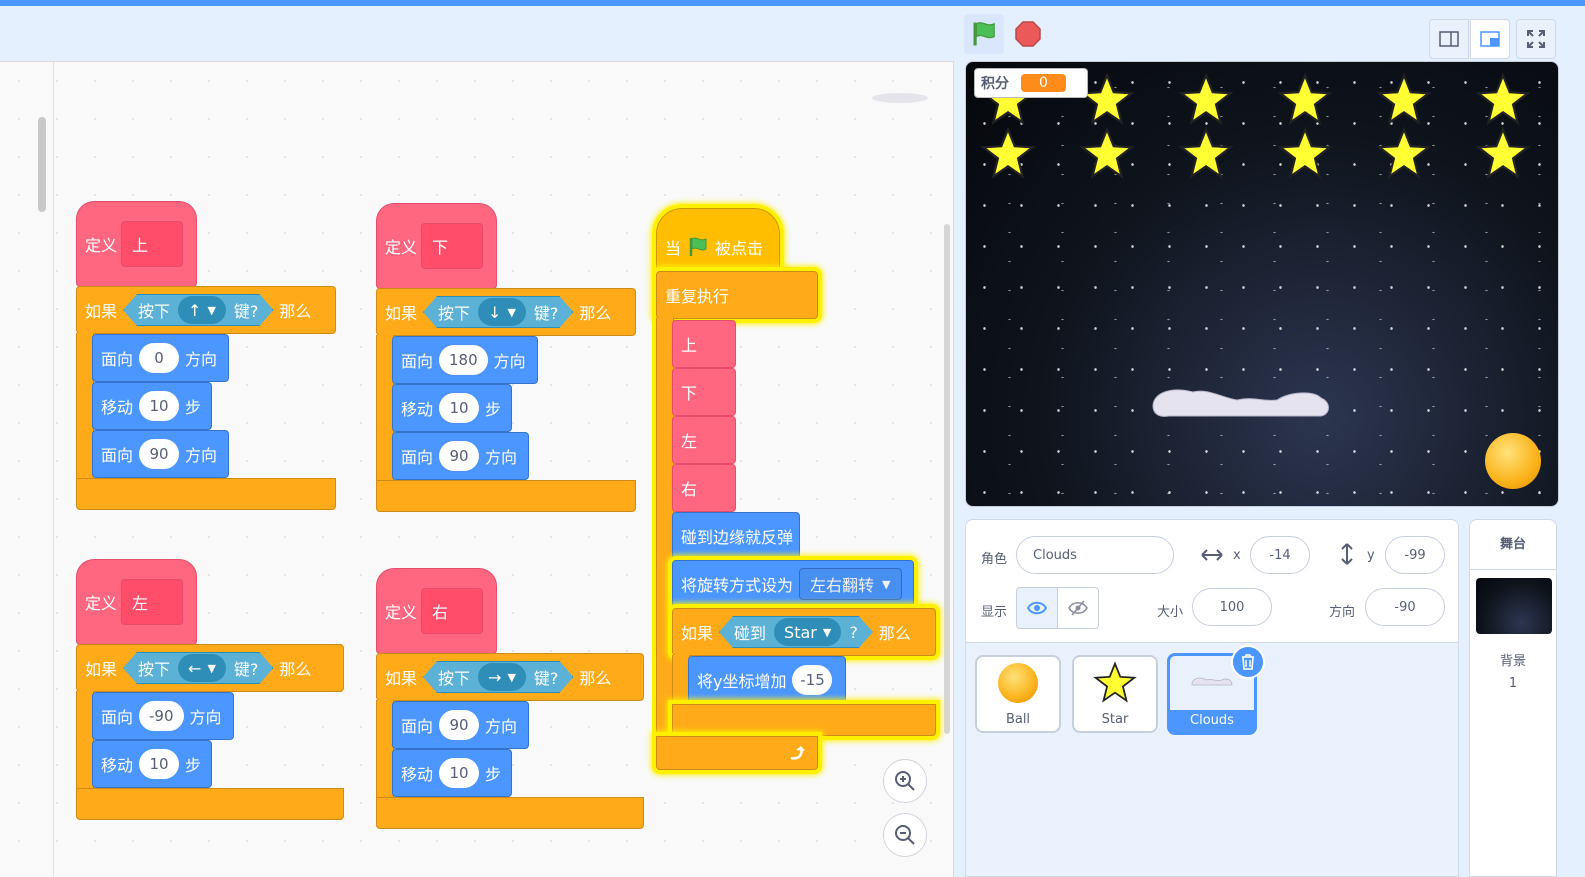 Image resolution: width=1585 pixels, height=877 pixels. What do you see at coordinates (793, 584) in the screenshot?
I see `set-rotation-style-block: 将旋转方式设为 左右翻转 ▼` at bounding box center [793, 584].